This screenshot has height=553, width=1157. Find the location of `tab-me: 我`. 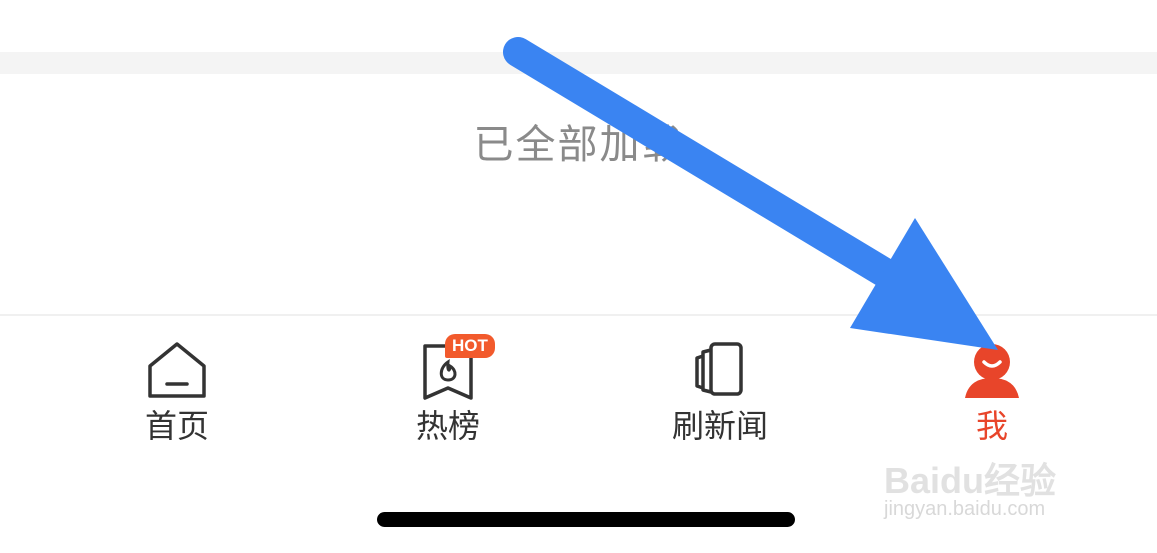

tab-me: 我 is located at coordinates (992, 400).